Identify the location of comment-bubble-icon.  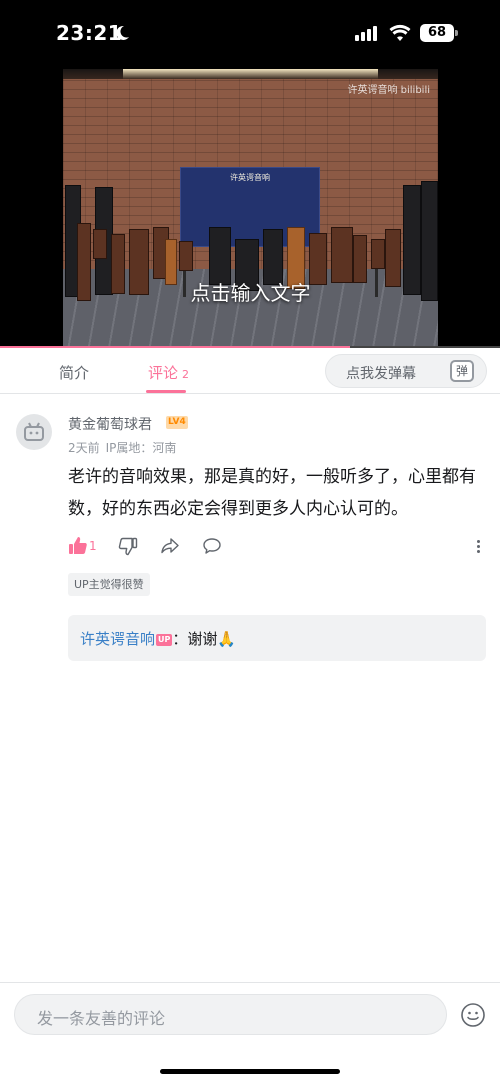
(212, 546).